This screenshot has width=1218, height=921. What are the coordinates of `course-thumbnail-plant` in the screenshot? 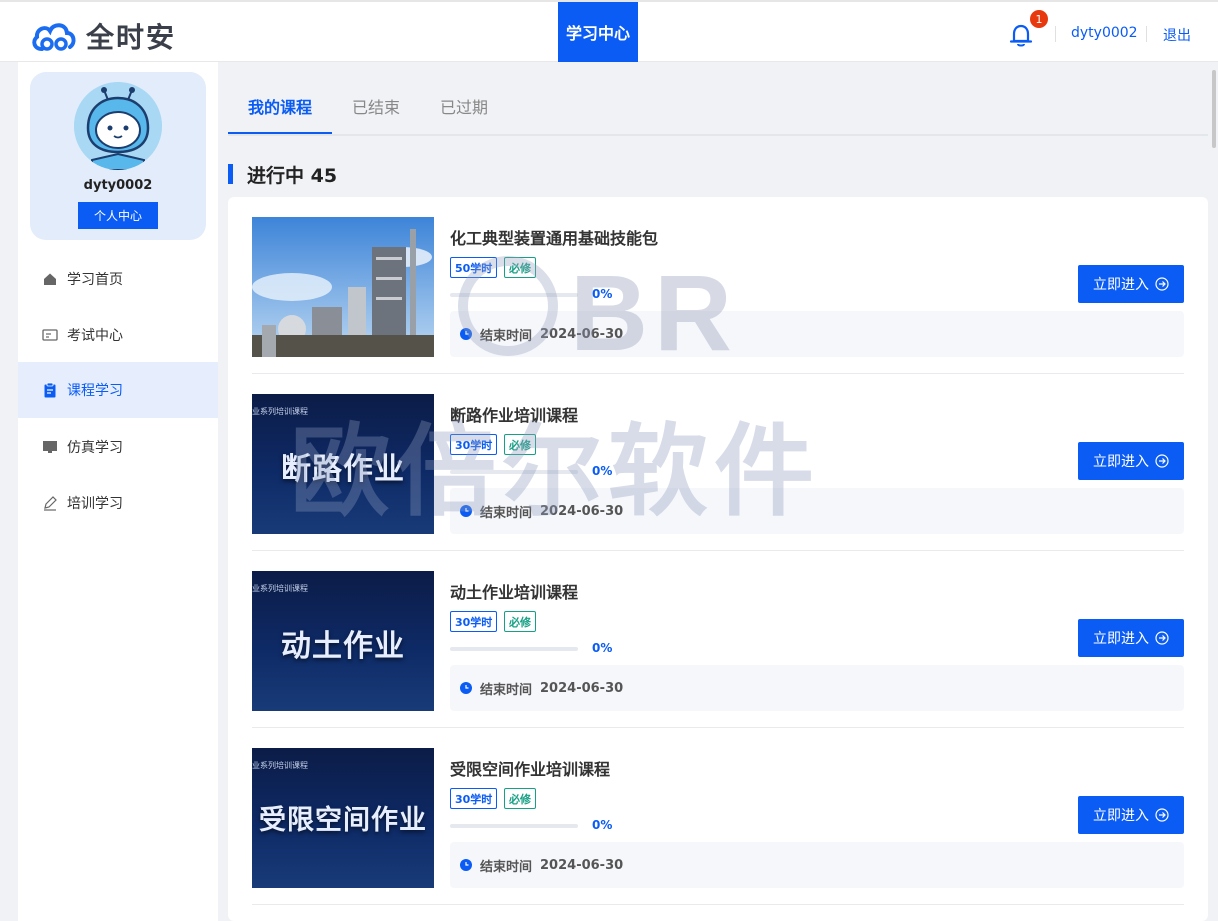 It's located at (343, 287).